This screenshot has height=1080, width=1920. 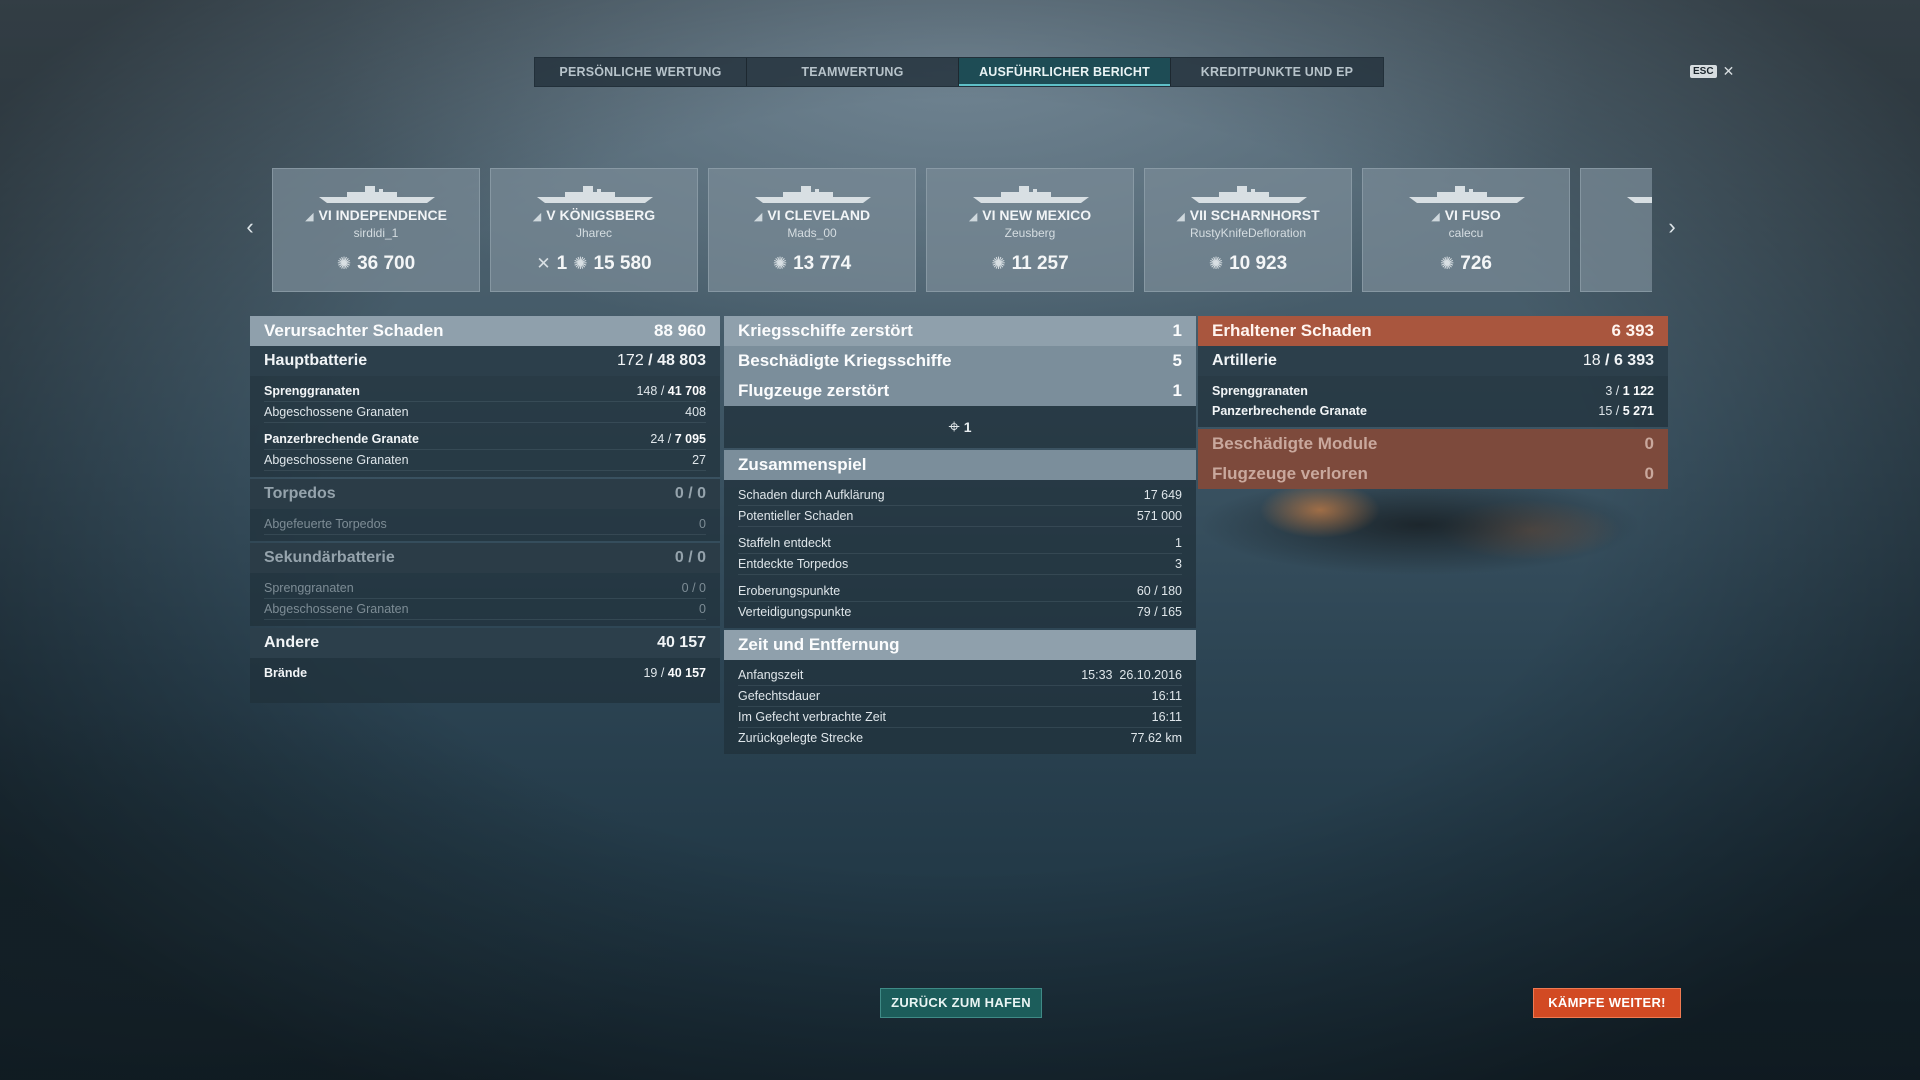 What do you see at coordinates (1466, 263) in the screenshot?
I see `ship-stats: ✺ 726` at bounding box center [1466, 263].